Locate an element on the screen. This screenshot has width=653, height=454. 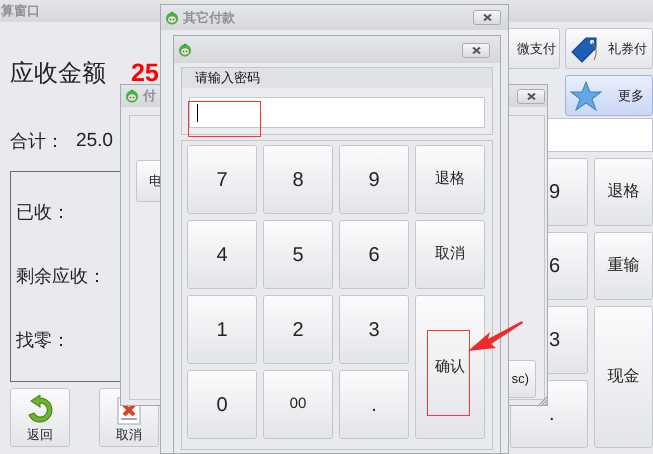
keypad-key: 6 is located at coordinates (374, 254).